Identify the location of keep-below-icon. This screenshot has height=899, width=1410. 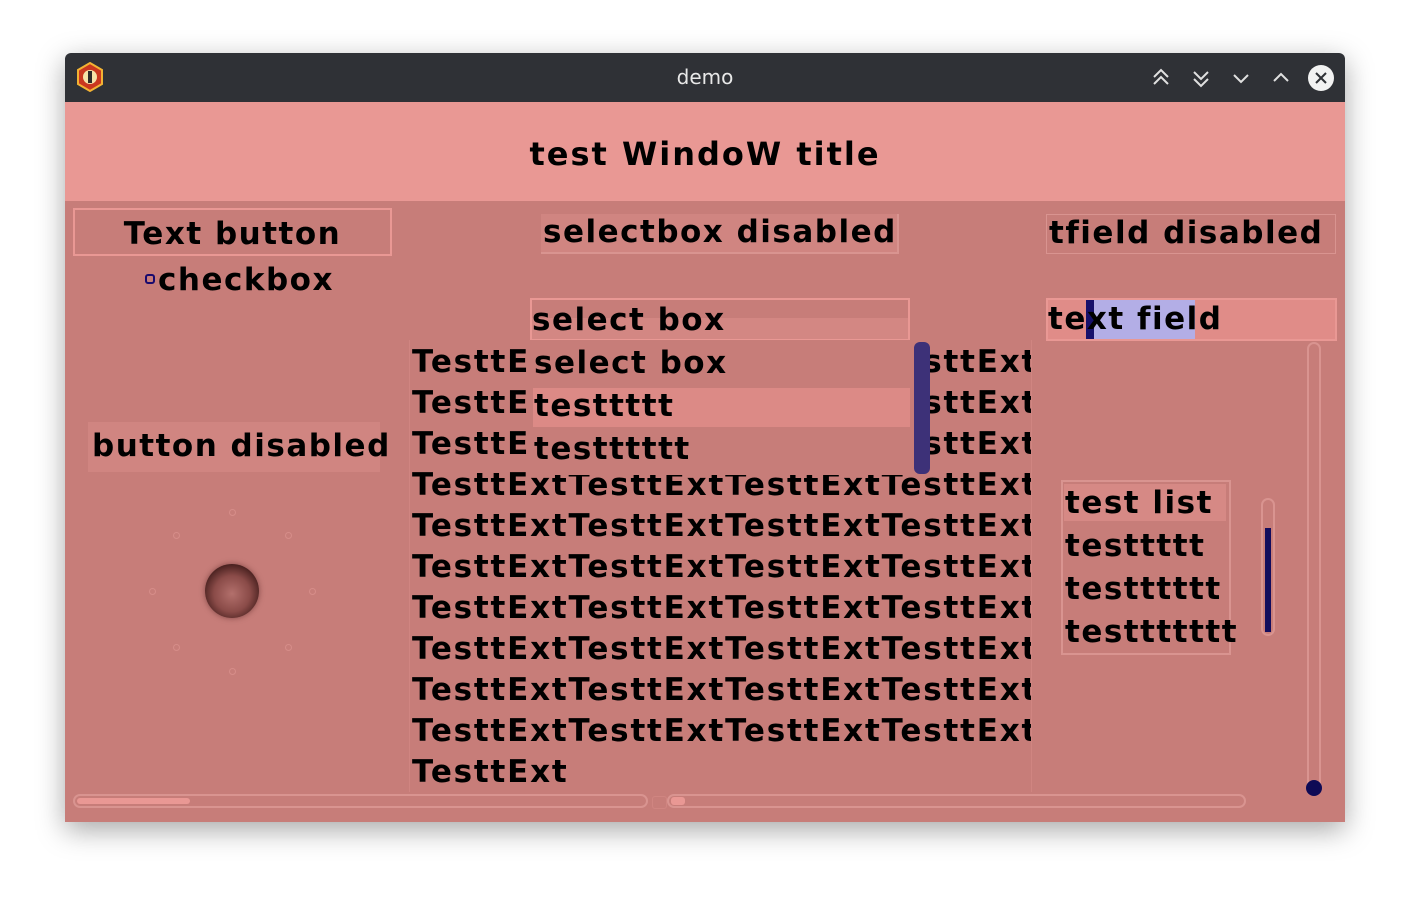
(1201, 78).